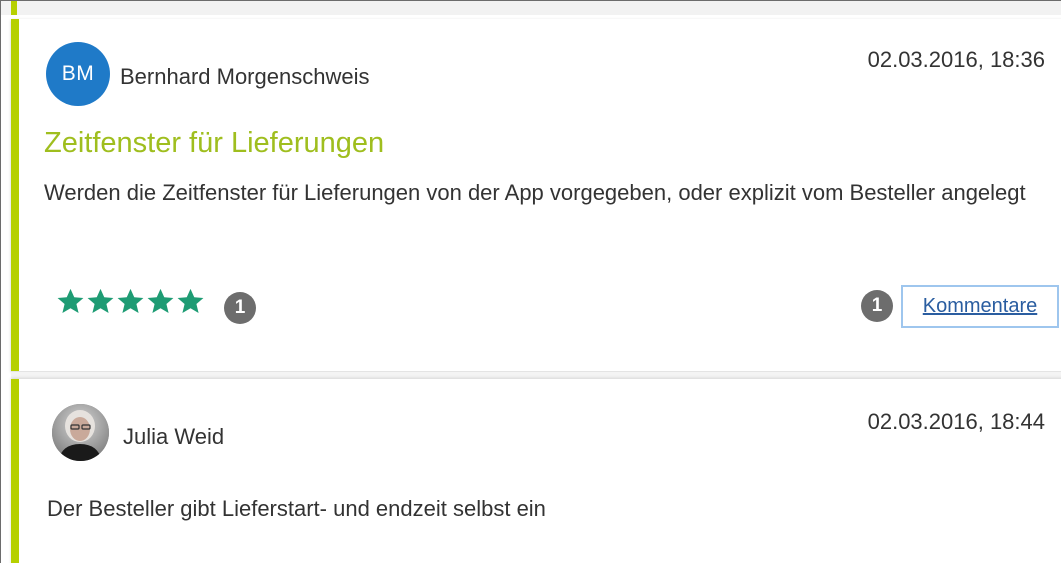  I want to click on avatar: BM, so click(78, 74).